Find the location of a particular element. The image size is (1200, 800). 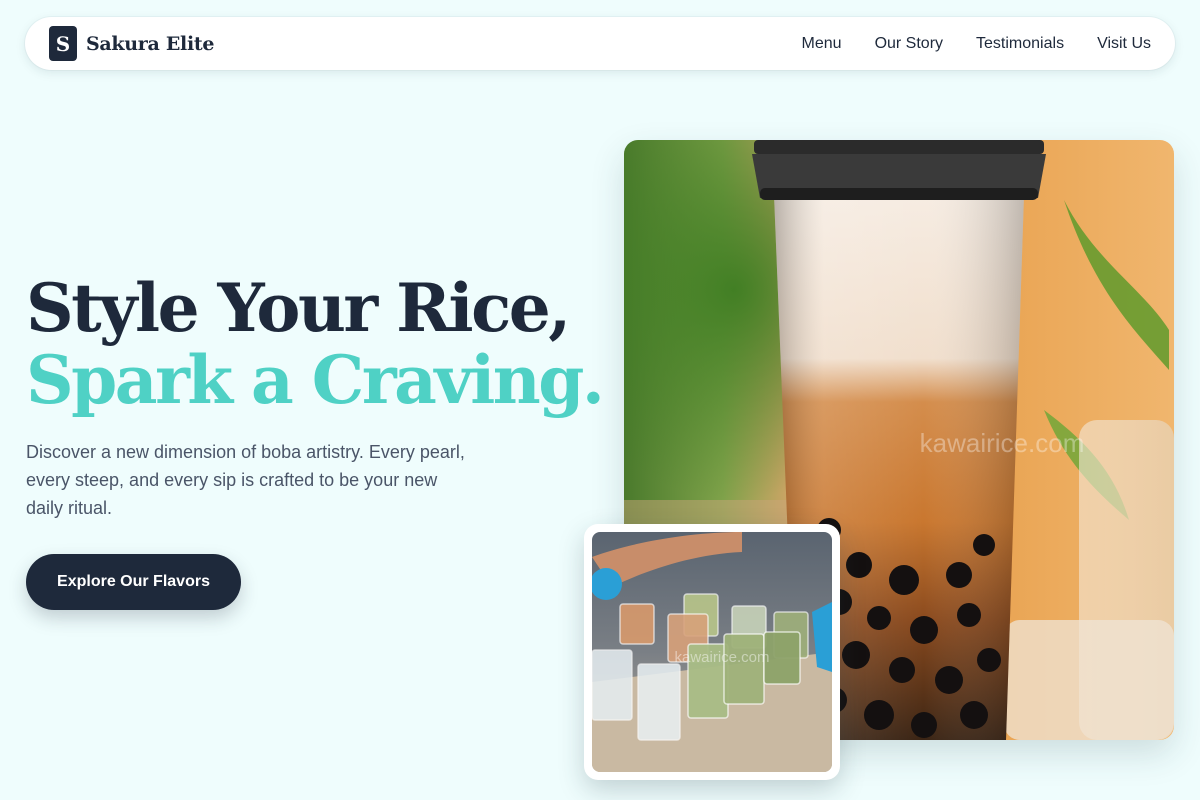

hero-title-line1: Style Your Rice, is located at coordinates (298, 308).